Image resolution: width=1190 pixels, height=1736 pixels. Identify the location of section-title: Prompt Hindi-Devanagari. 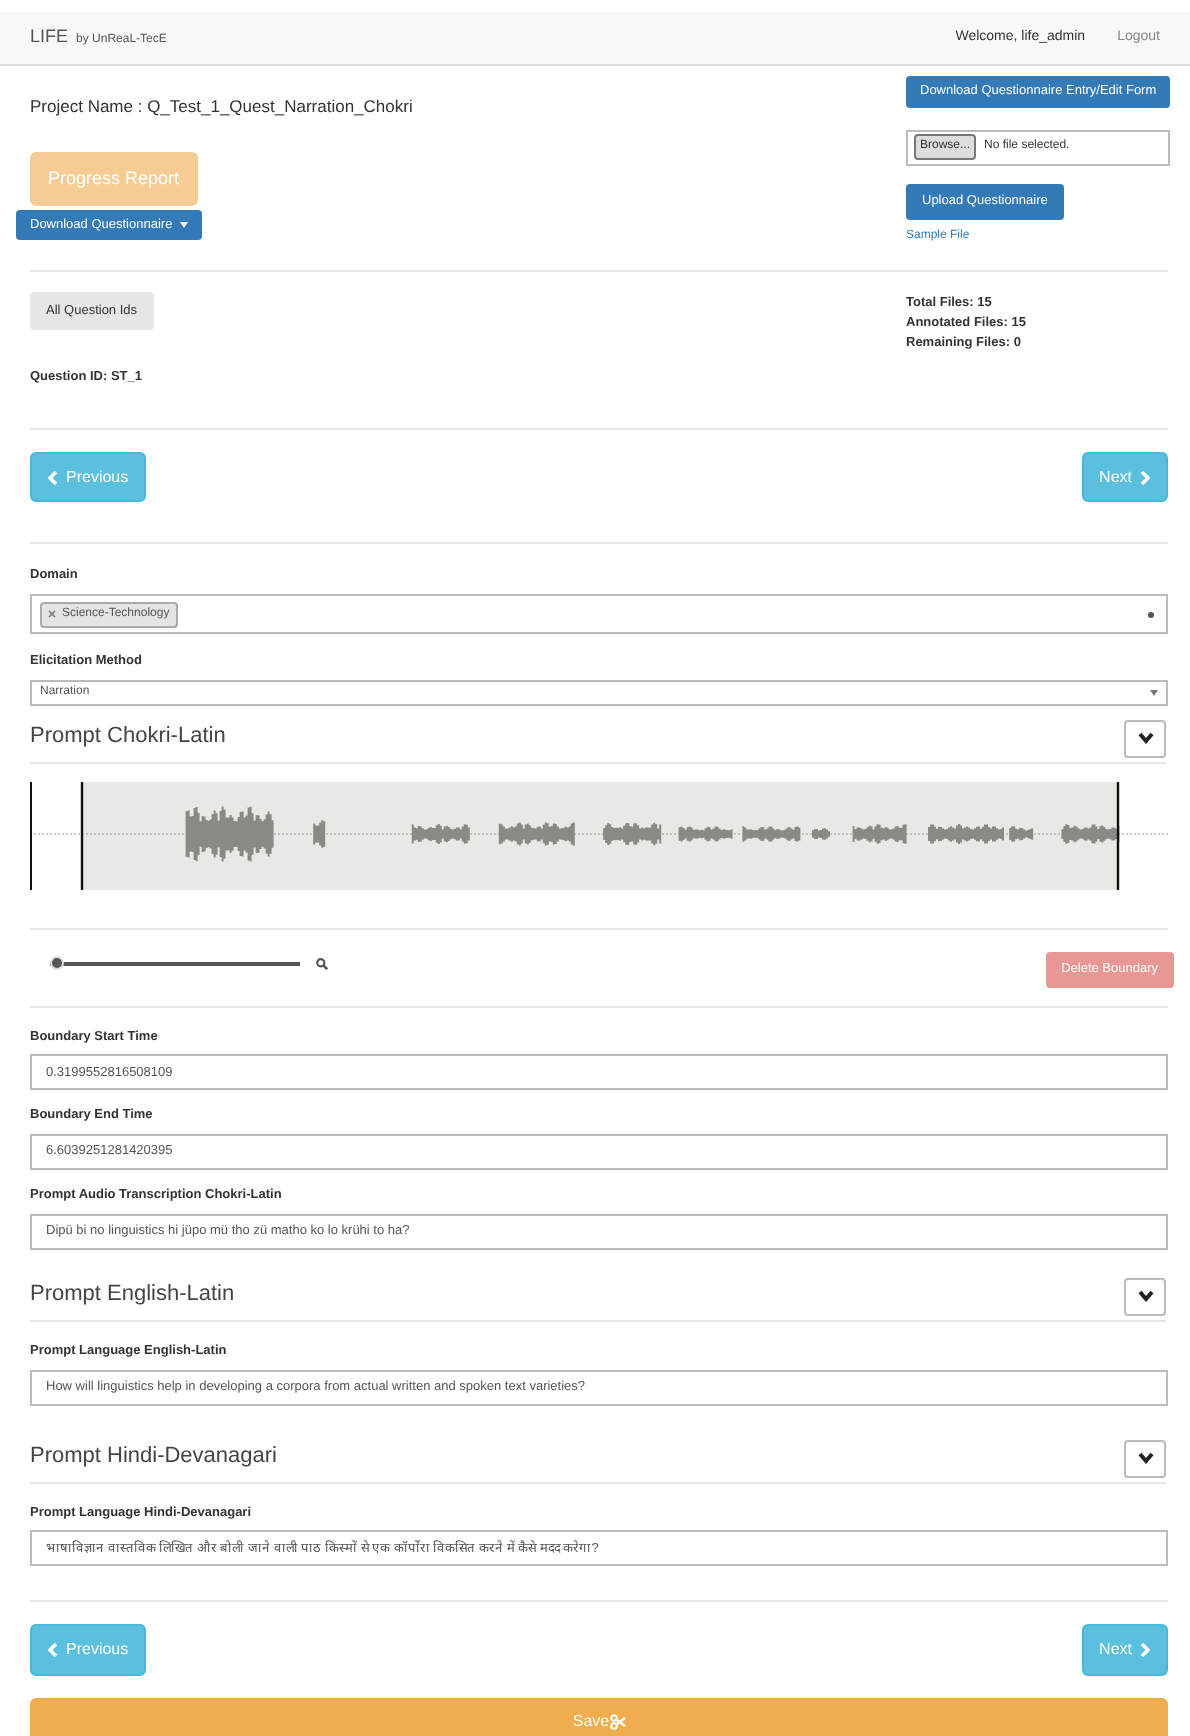
(153, 1456).